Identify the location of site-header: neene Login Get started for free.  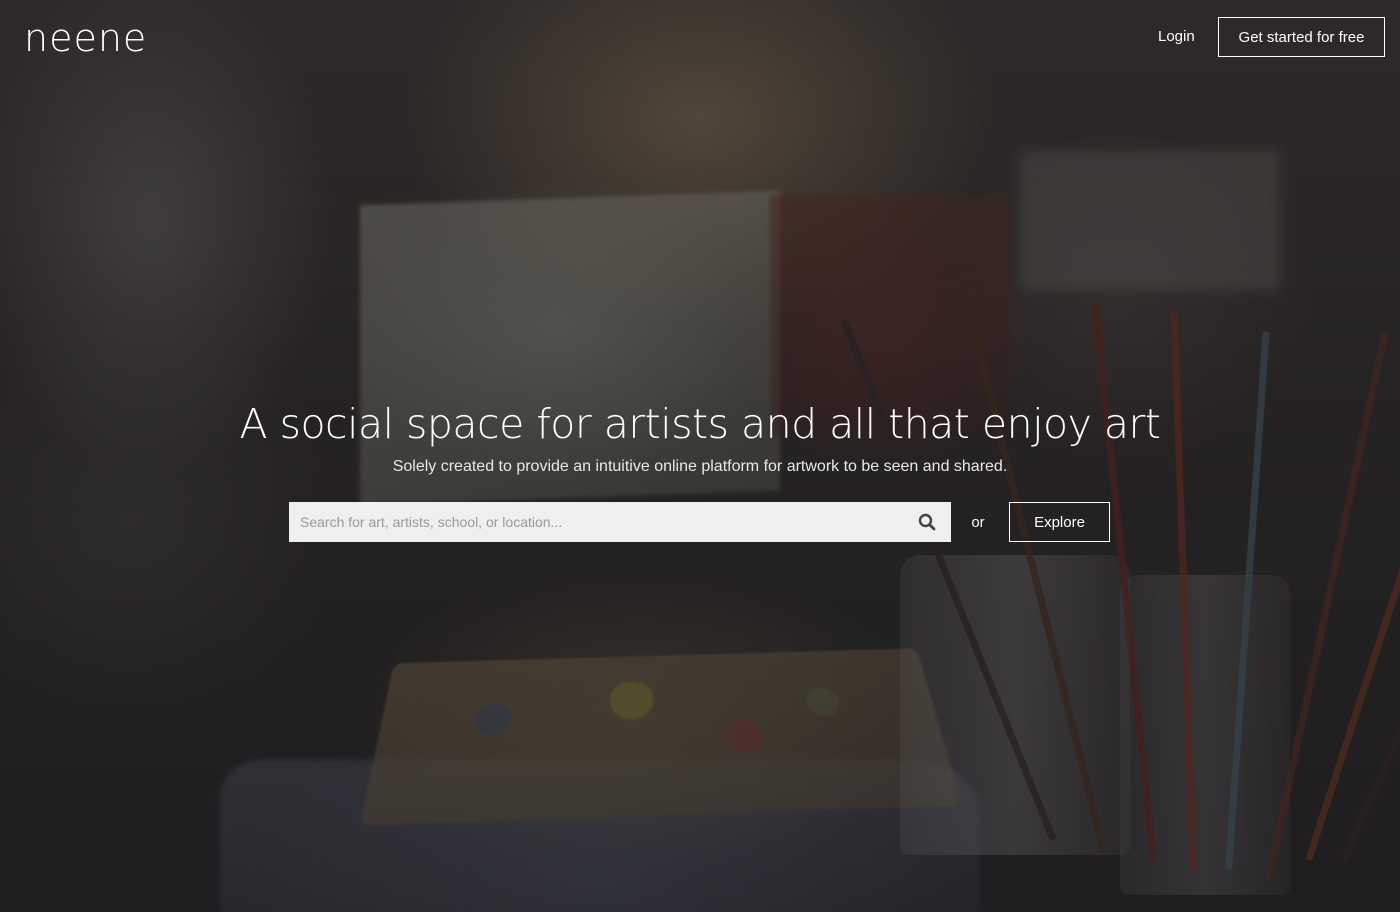
(700, 40).